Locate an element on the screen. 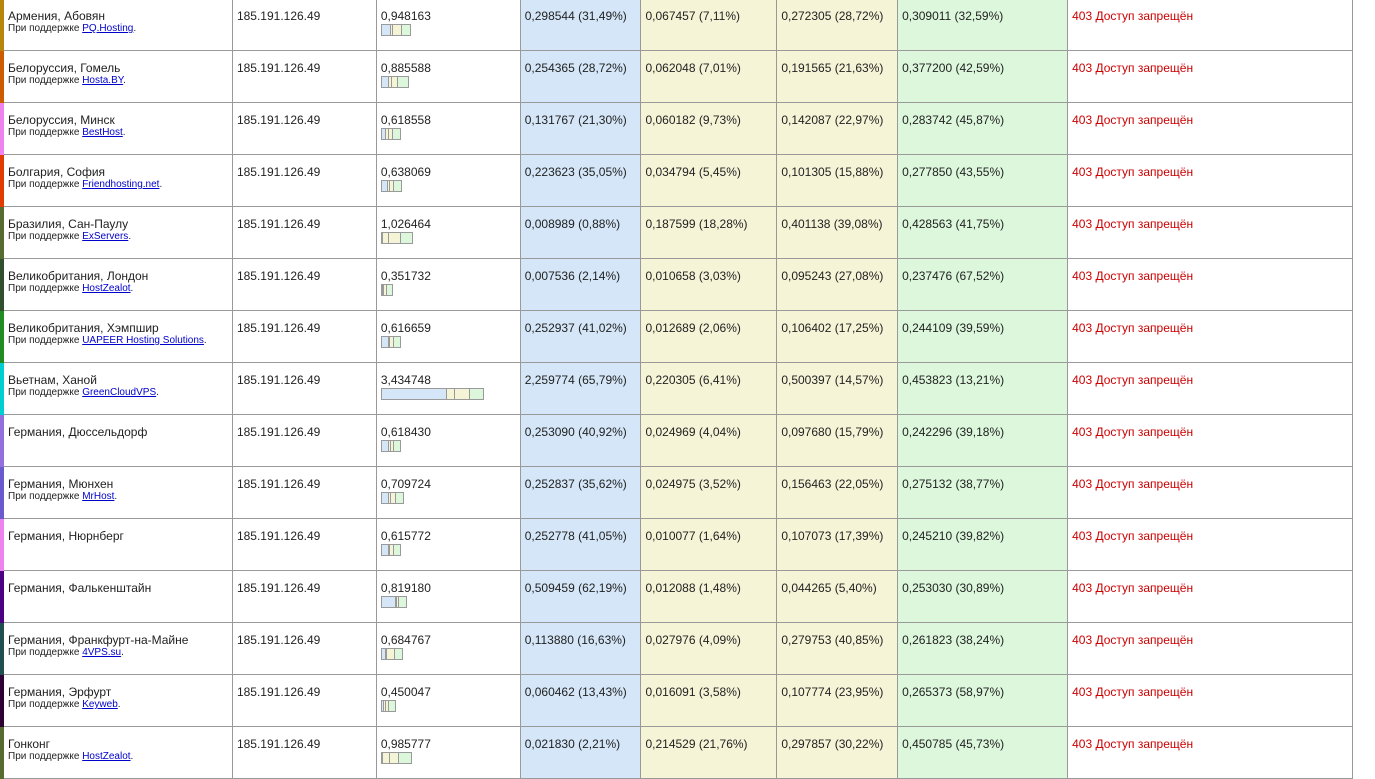 This screenshot has width=1375, height=779. connect-cell: 0,060182 (9,73%) is located at coordinates (709, 128).